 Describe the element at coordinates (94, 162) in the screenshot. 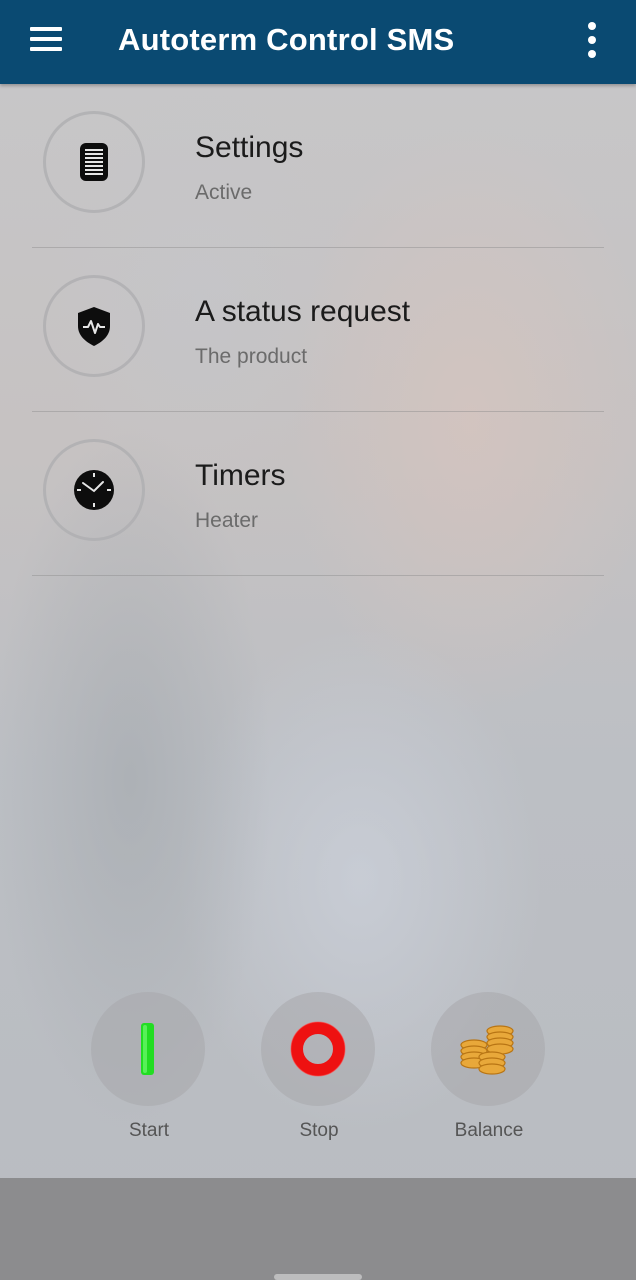

I see `sim-card-icon` at that location.